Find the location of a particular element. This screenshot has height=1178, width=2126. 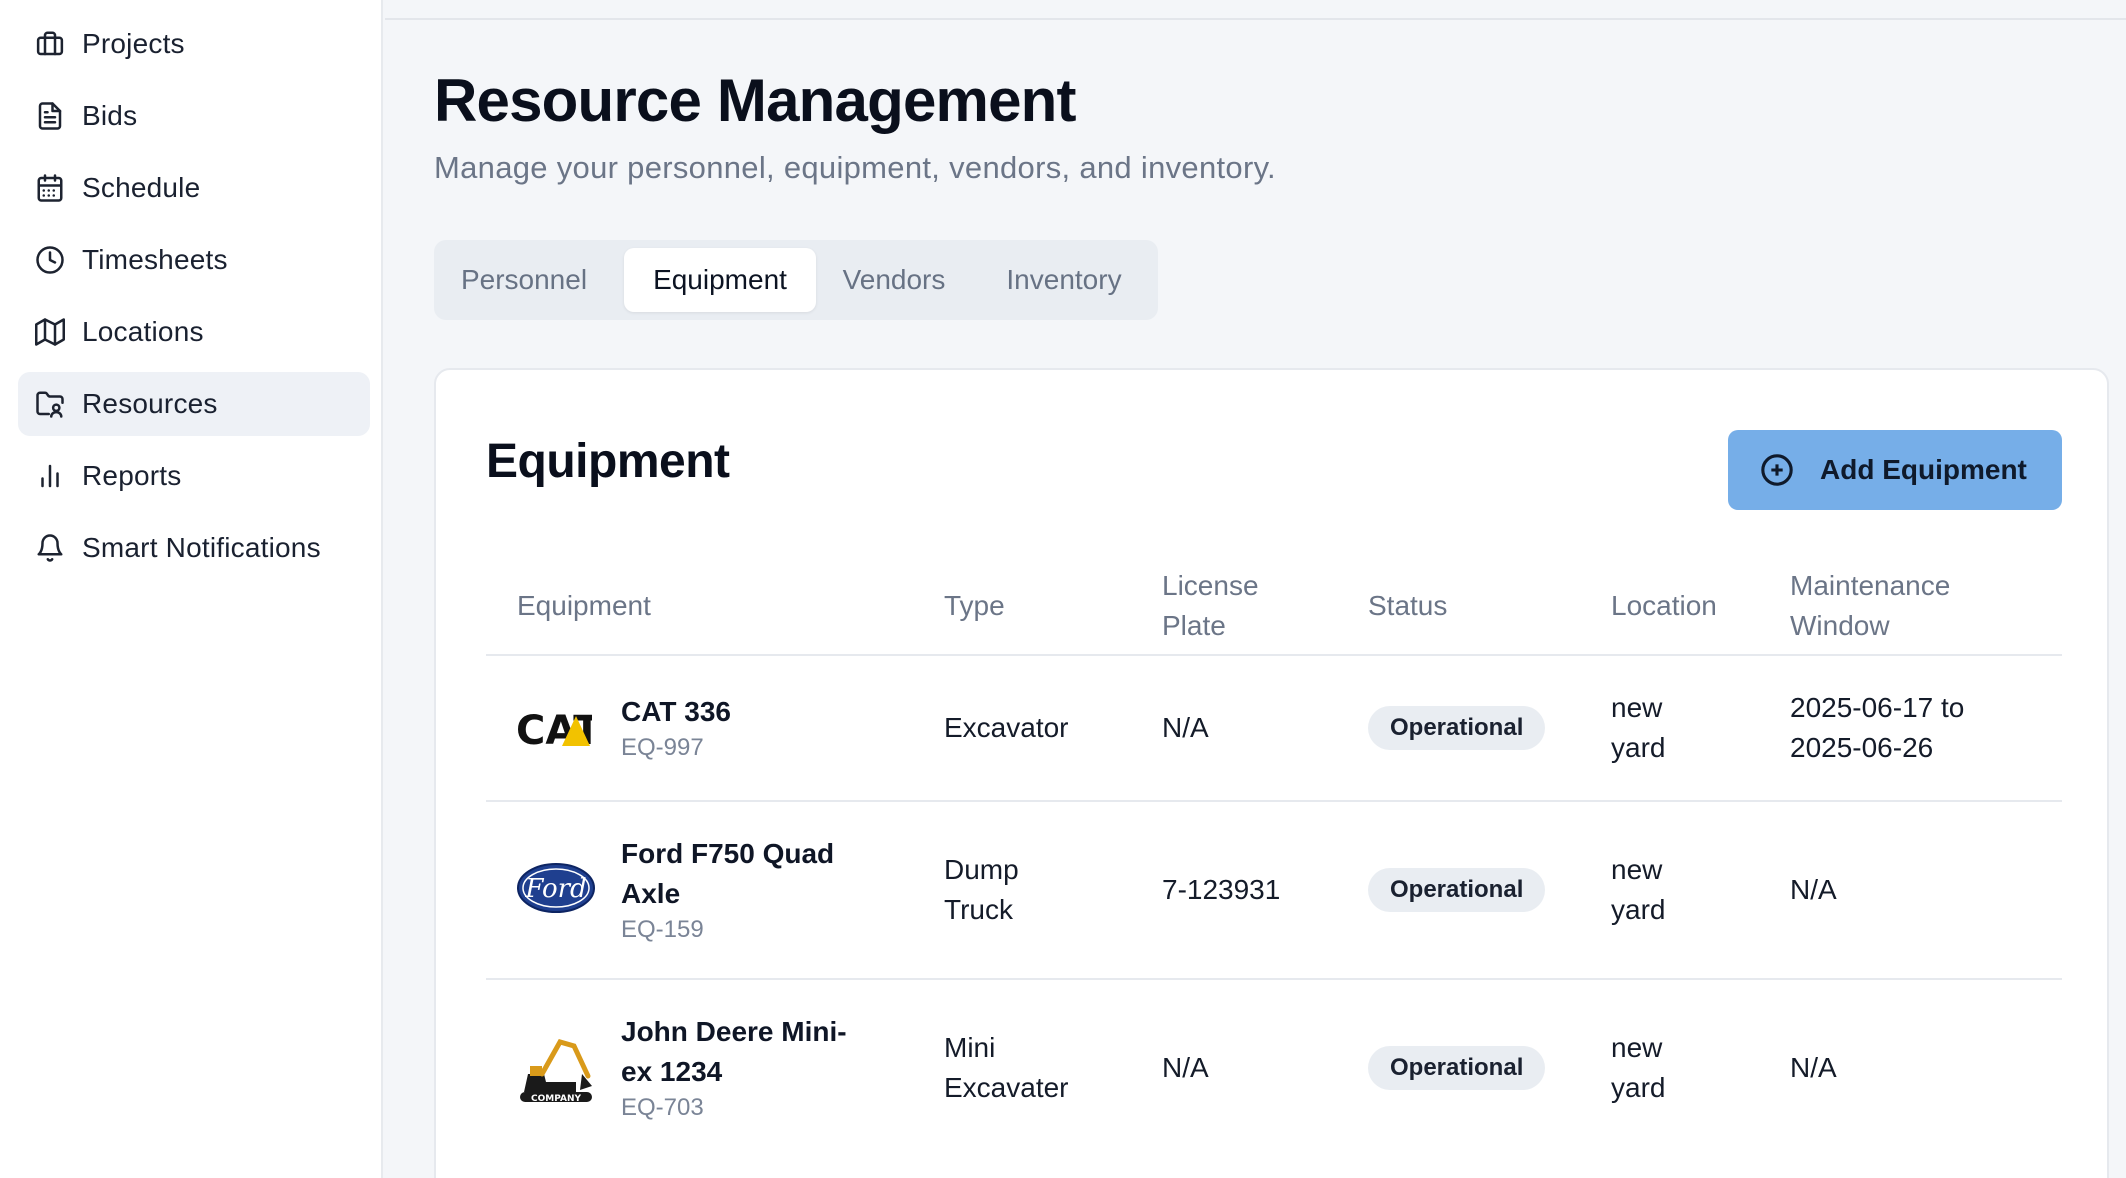

maintenance-line: 2025-06-26 is located at coordinates (1862, 747).